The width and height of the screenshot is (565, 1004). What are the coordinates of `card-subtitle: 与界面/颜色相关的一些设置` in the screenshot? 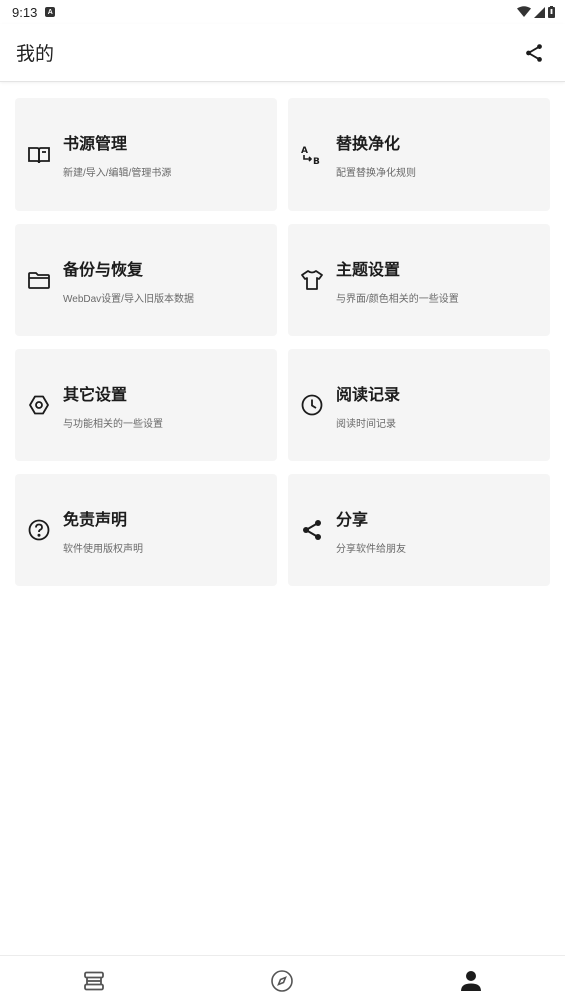 It's located at (397, 299).